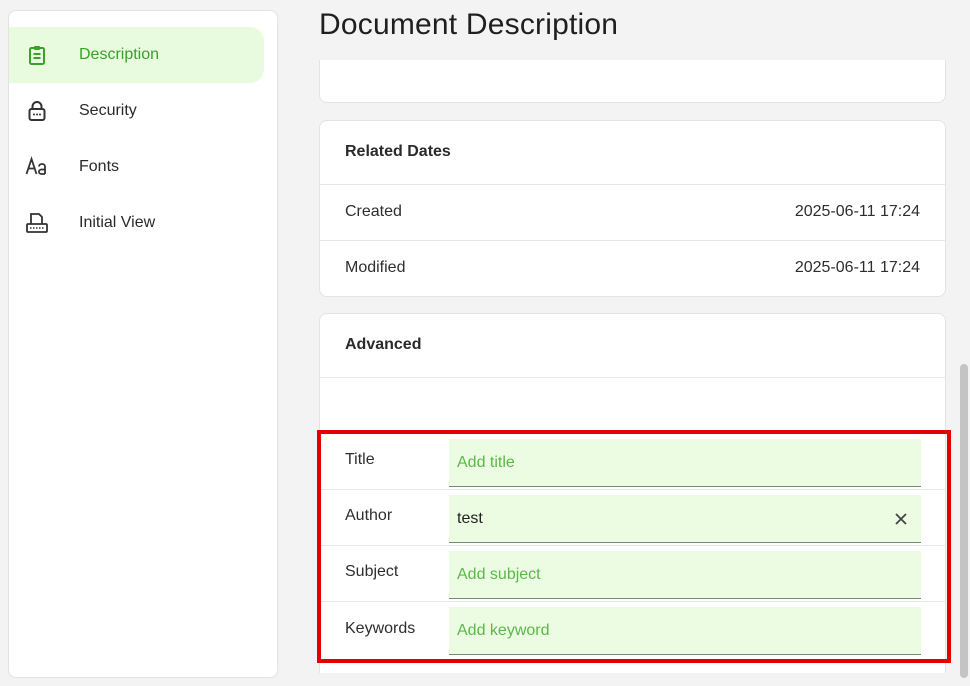  I want to click on keywords-input, so click(685, 630).